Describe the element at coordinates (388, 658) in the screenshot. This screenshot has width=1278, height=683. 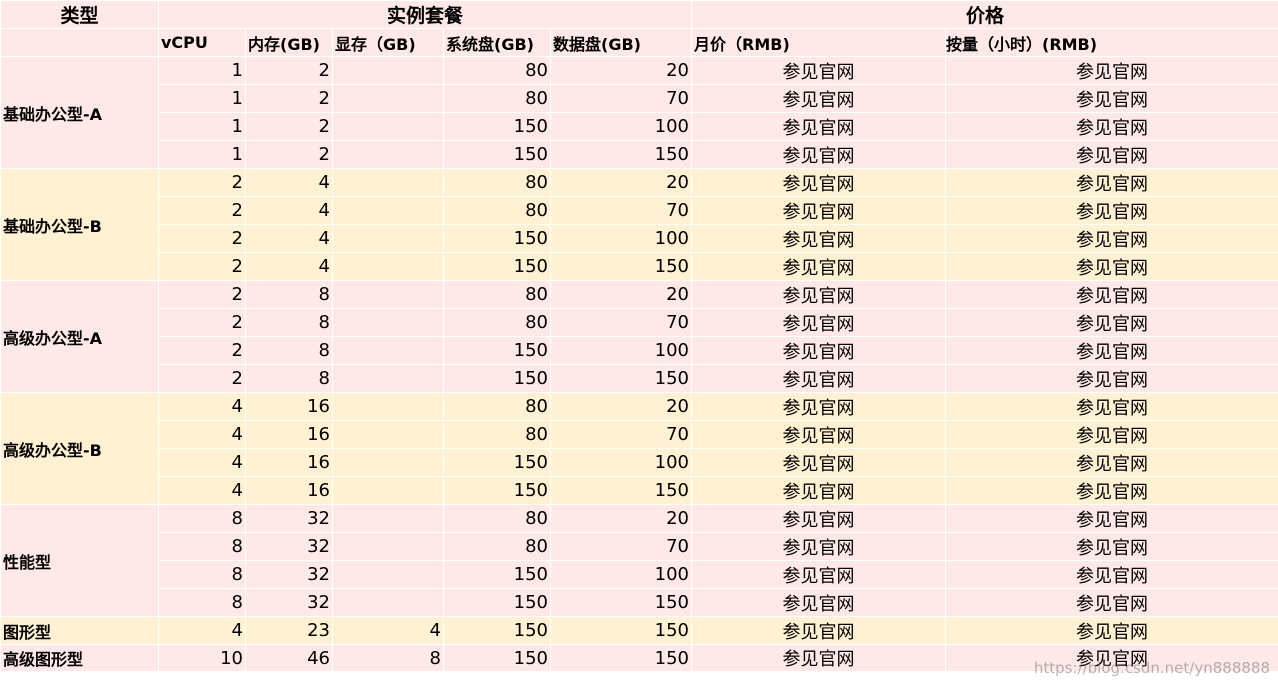
I see `cell-vram: 8` at that location.